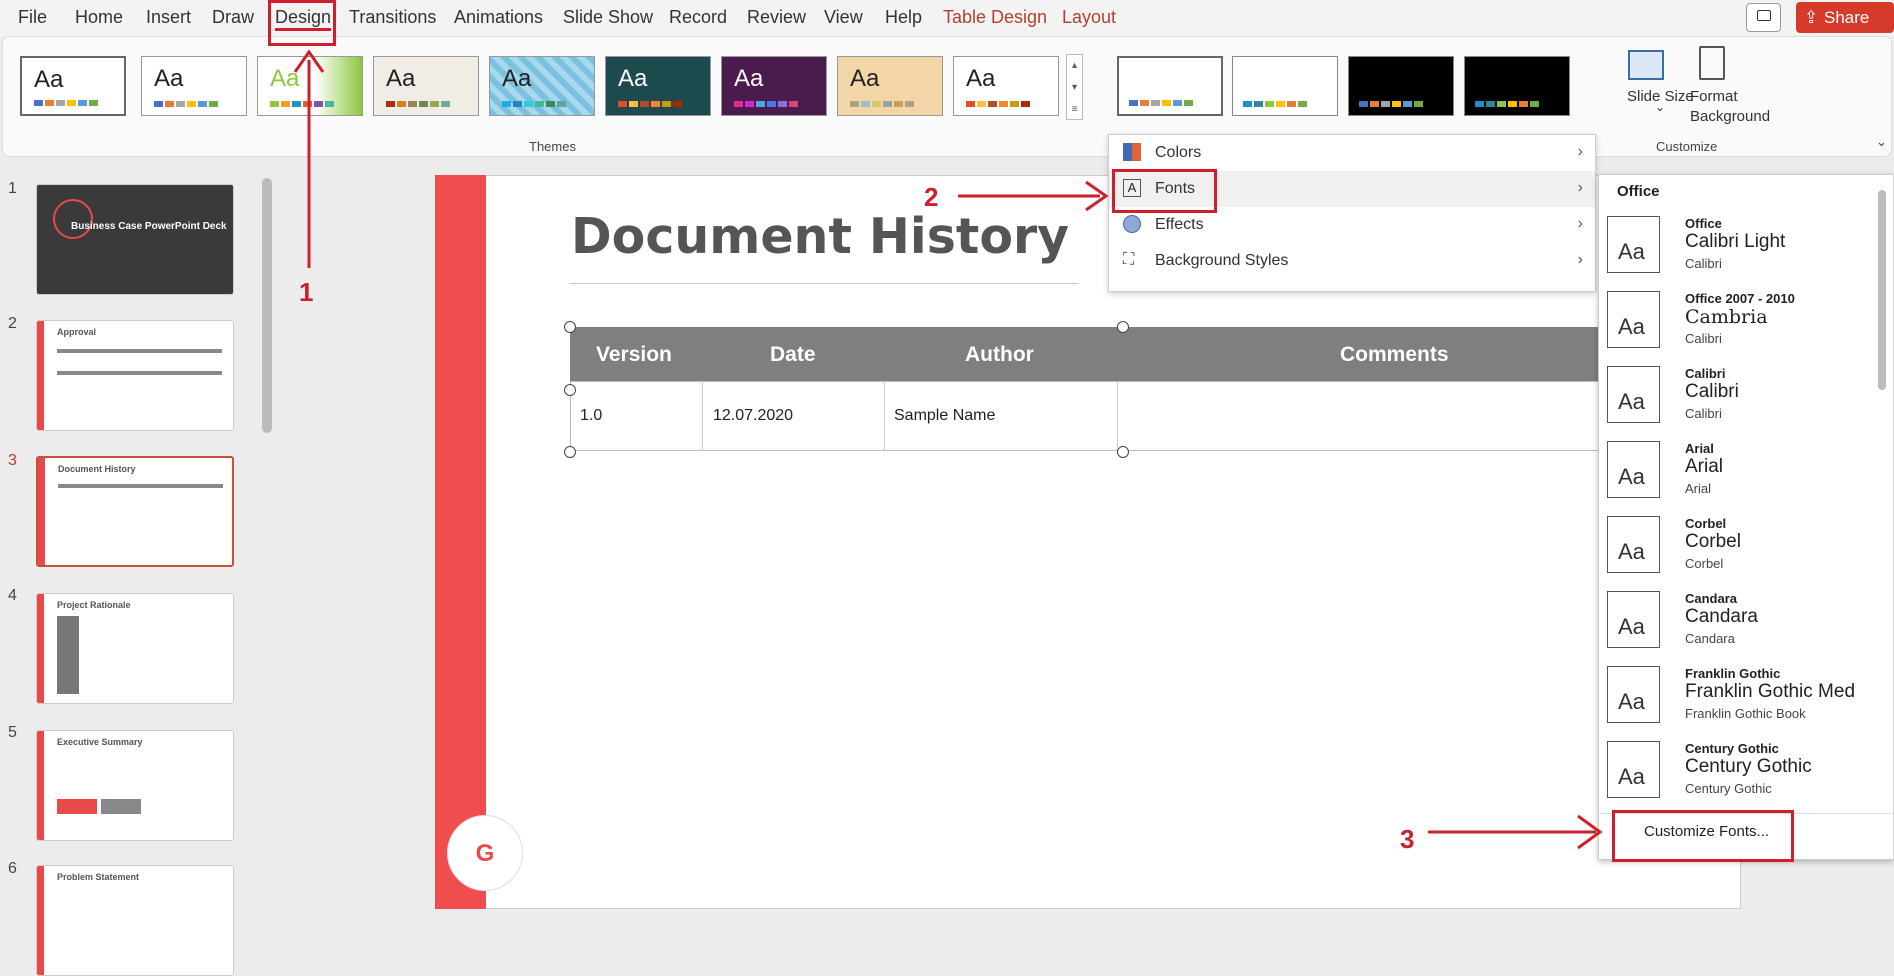 The width and height of the screenshot is (1894, 976). What do you see at coordinates (931, 197) in the screenshot?
I see `callout-2: 2` at bounding box center [931, 197].